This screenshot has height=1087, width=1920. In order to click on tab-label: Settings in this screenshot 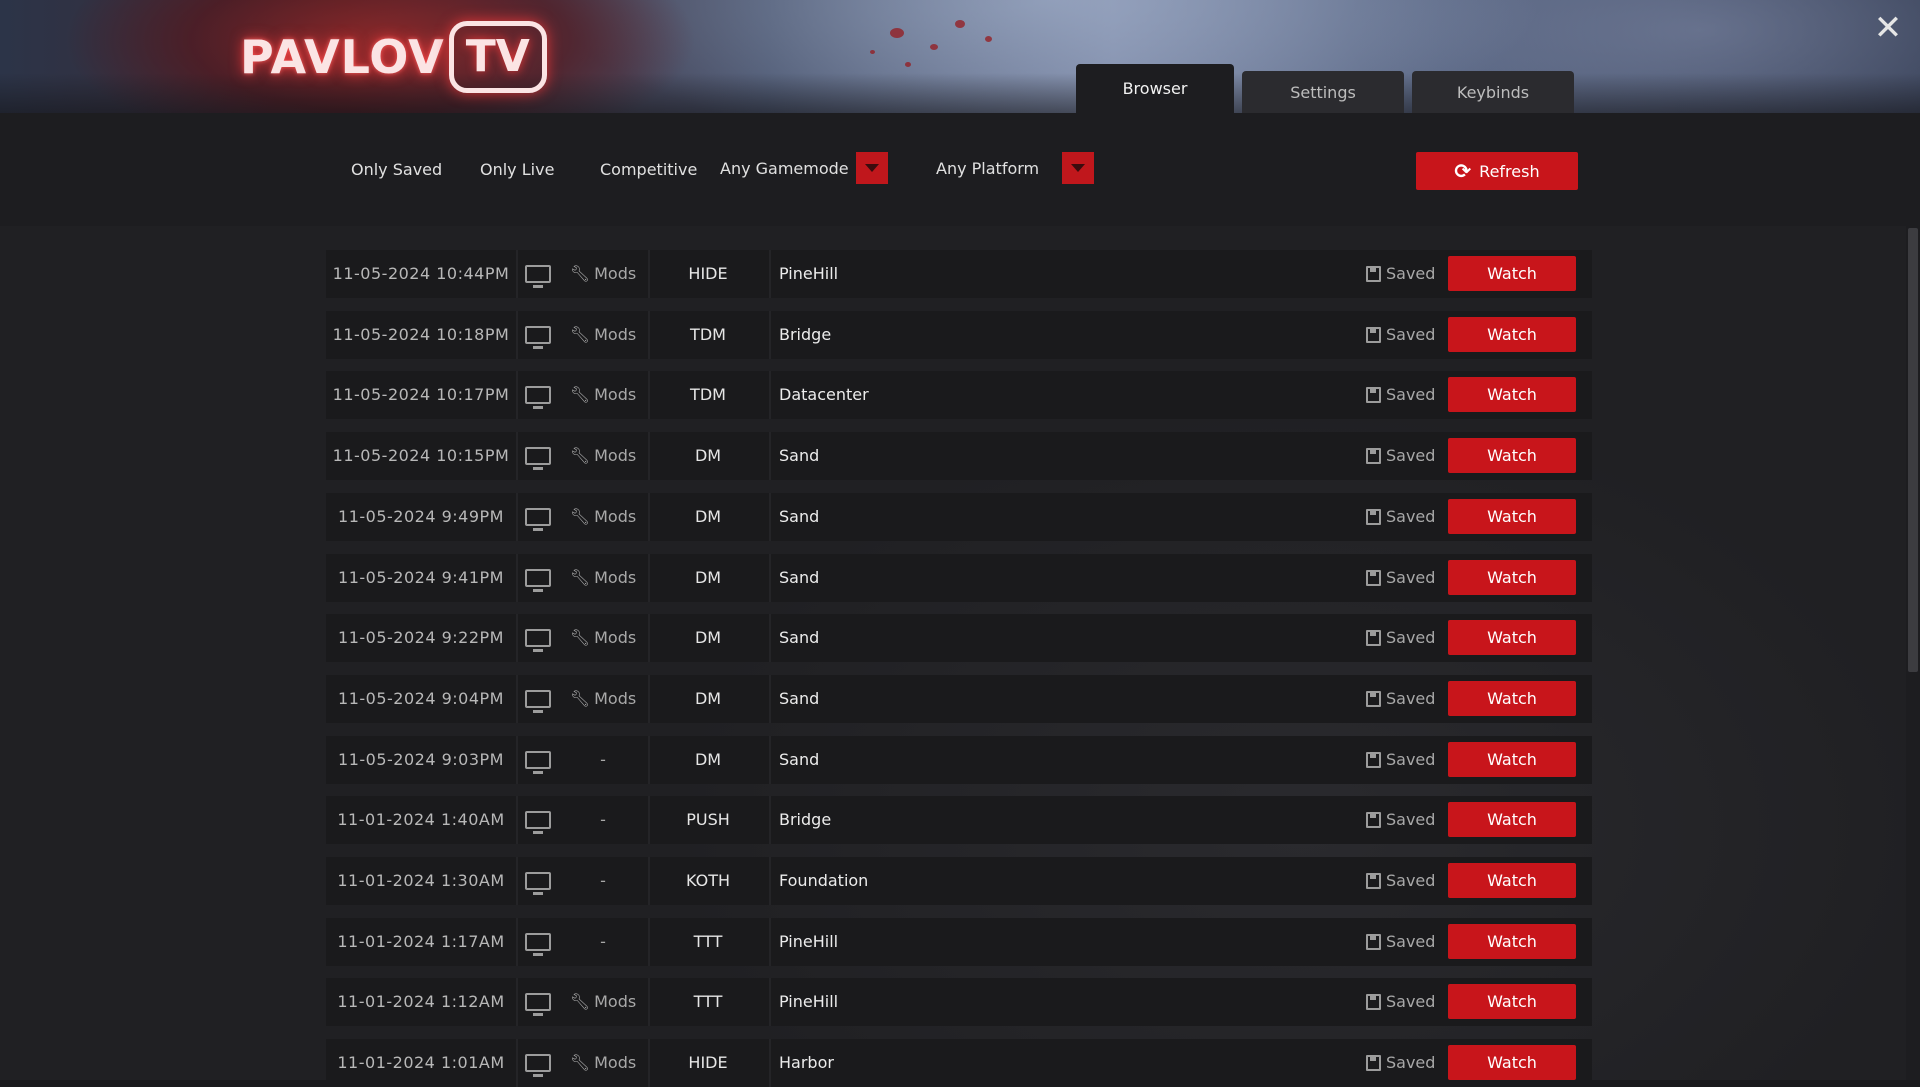, I will do `click(1323, 92)`.